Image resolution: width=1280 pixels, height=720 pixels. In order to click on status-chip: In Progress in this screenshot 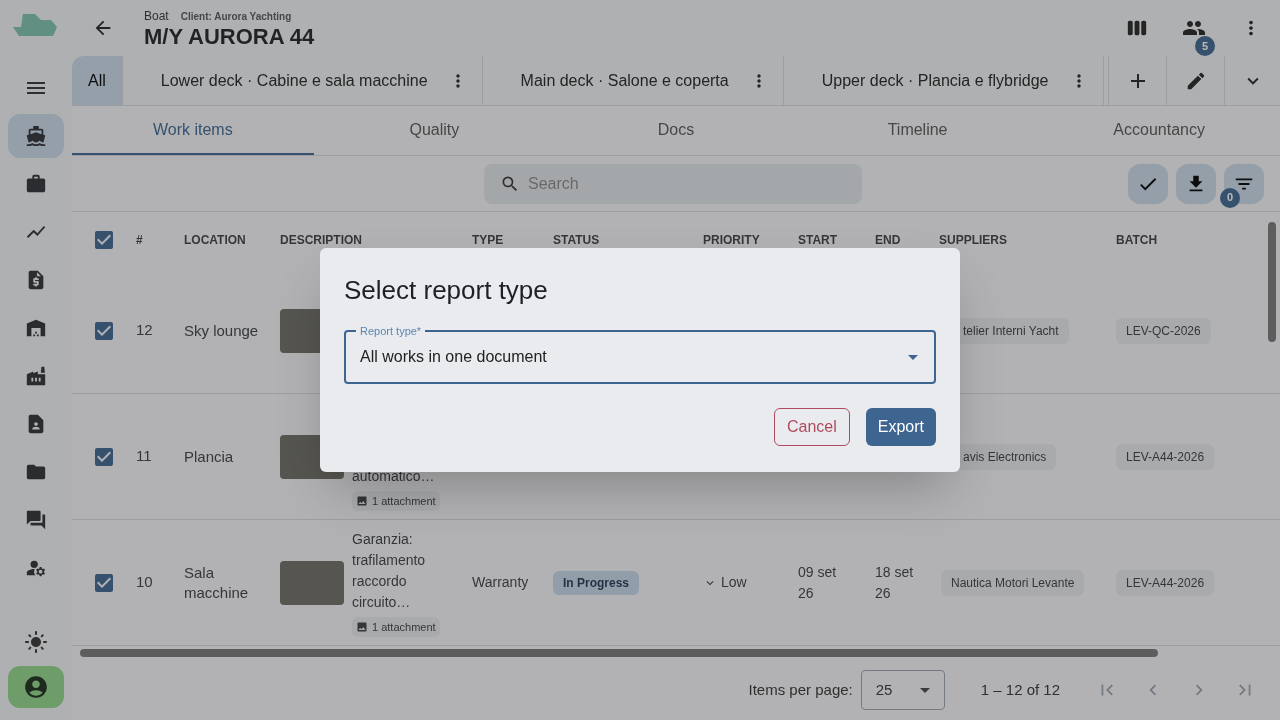, I will do `click(596, 583)`.